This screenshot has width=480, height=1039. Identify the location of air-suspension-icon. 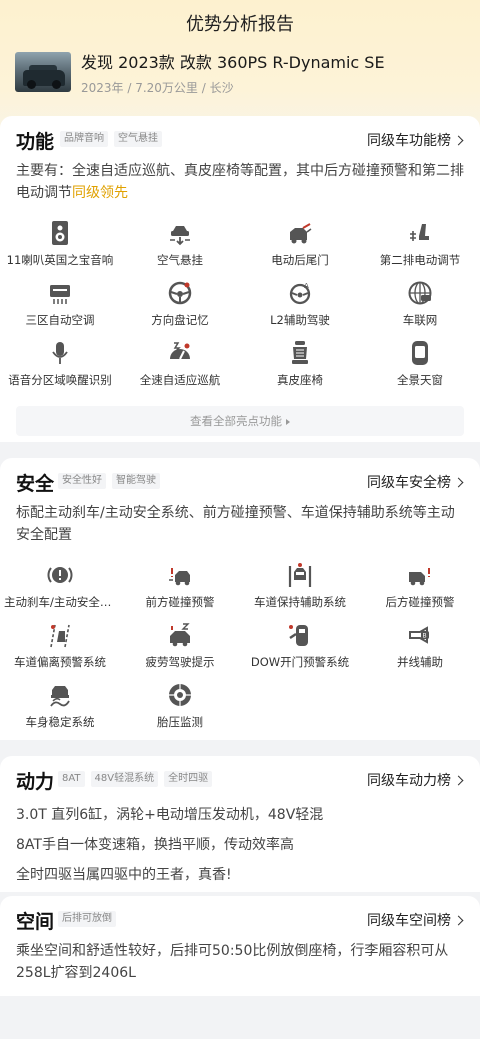
(180, 236).